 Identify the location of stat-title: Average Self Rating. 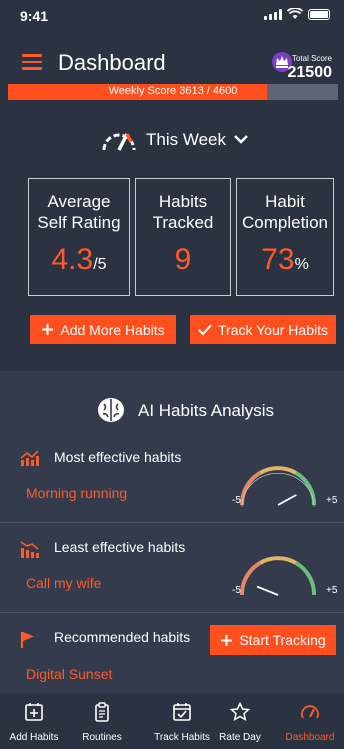
(79, 212).